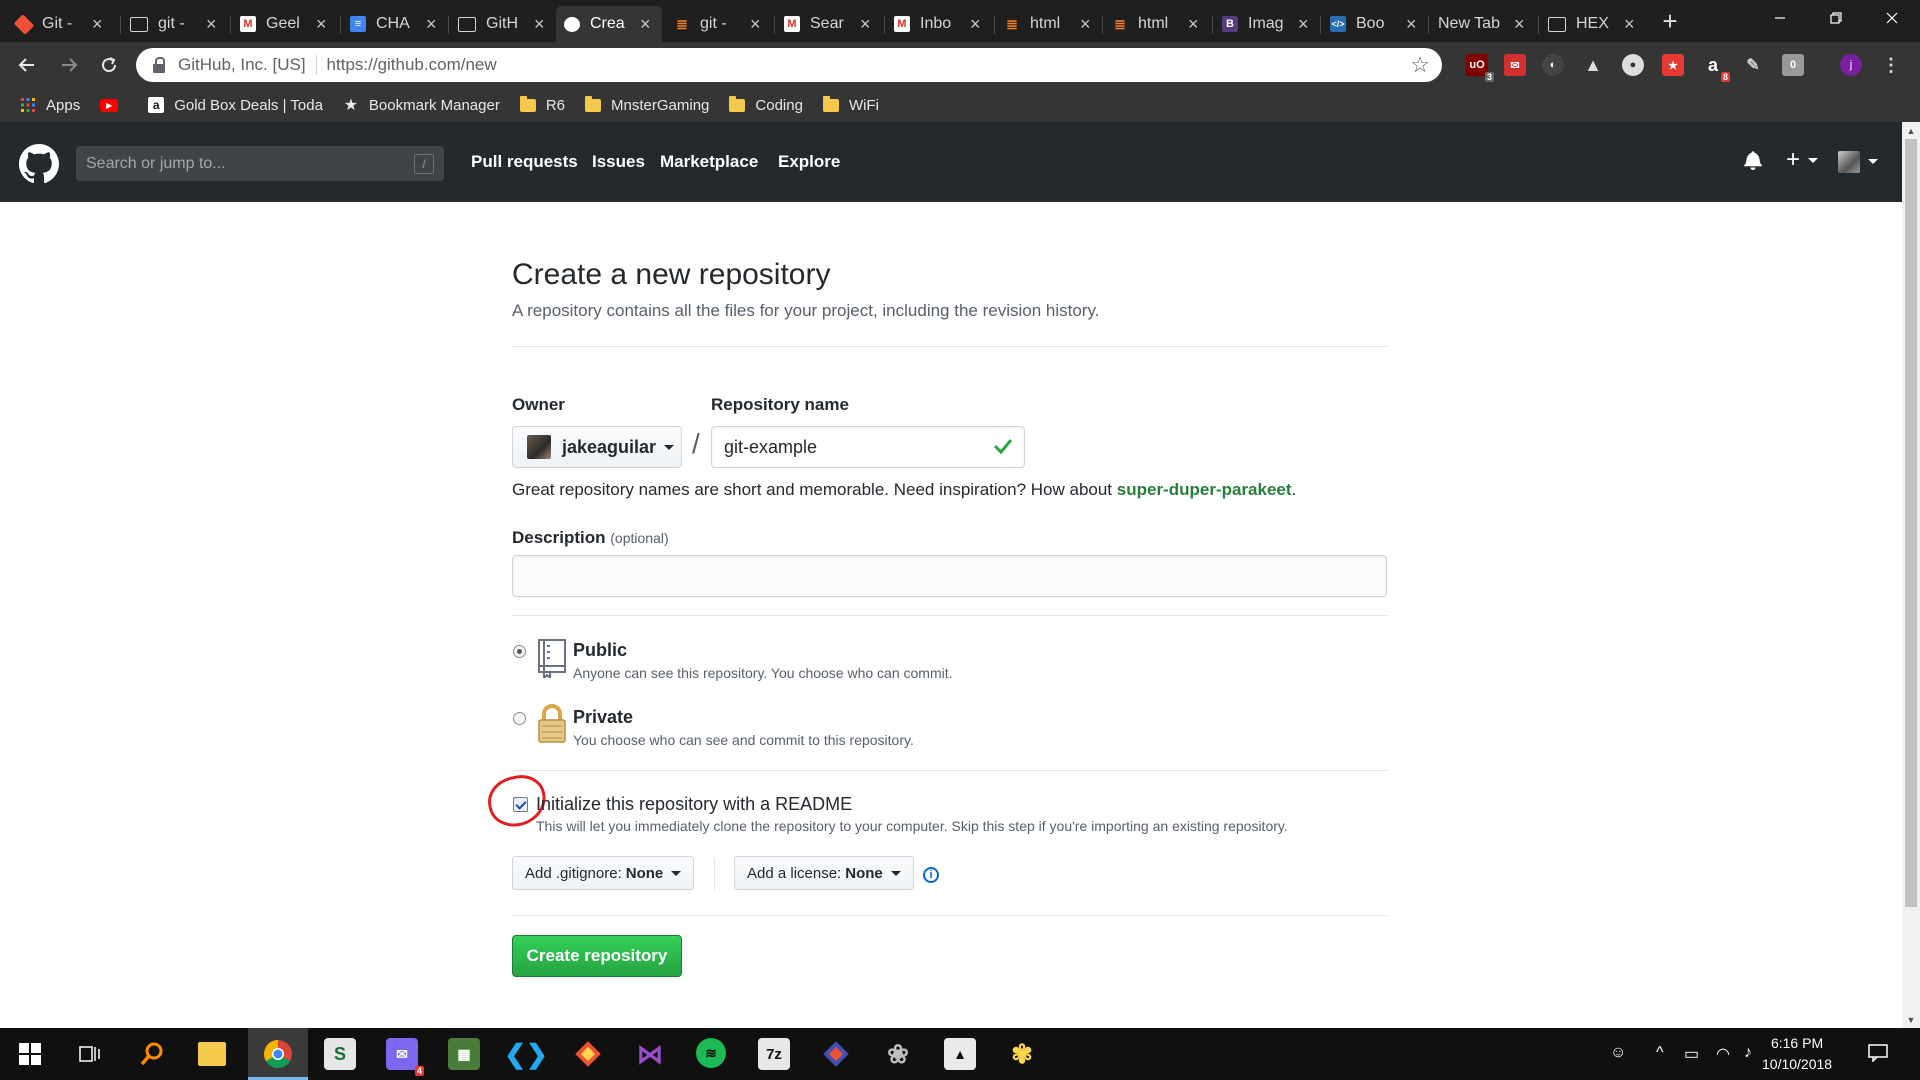 The width and height of the screenshot is (1920, 1080). I want to click on tab-git-doc: git - ×, so click(175, 24).